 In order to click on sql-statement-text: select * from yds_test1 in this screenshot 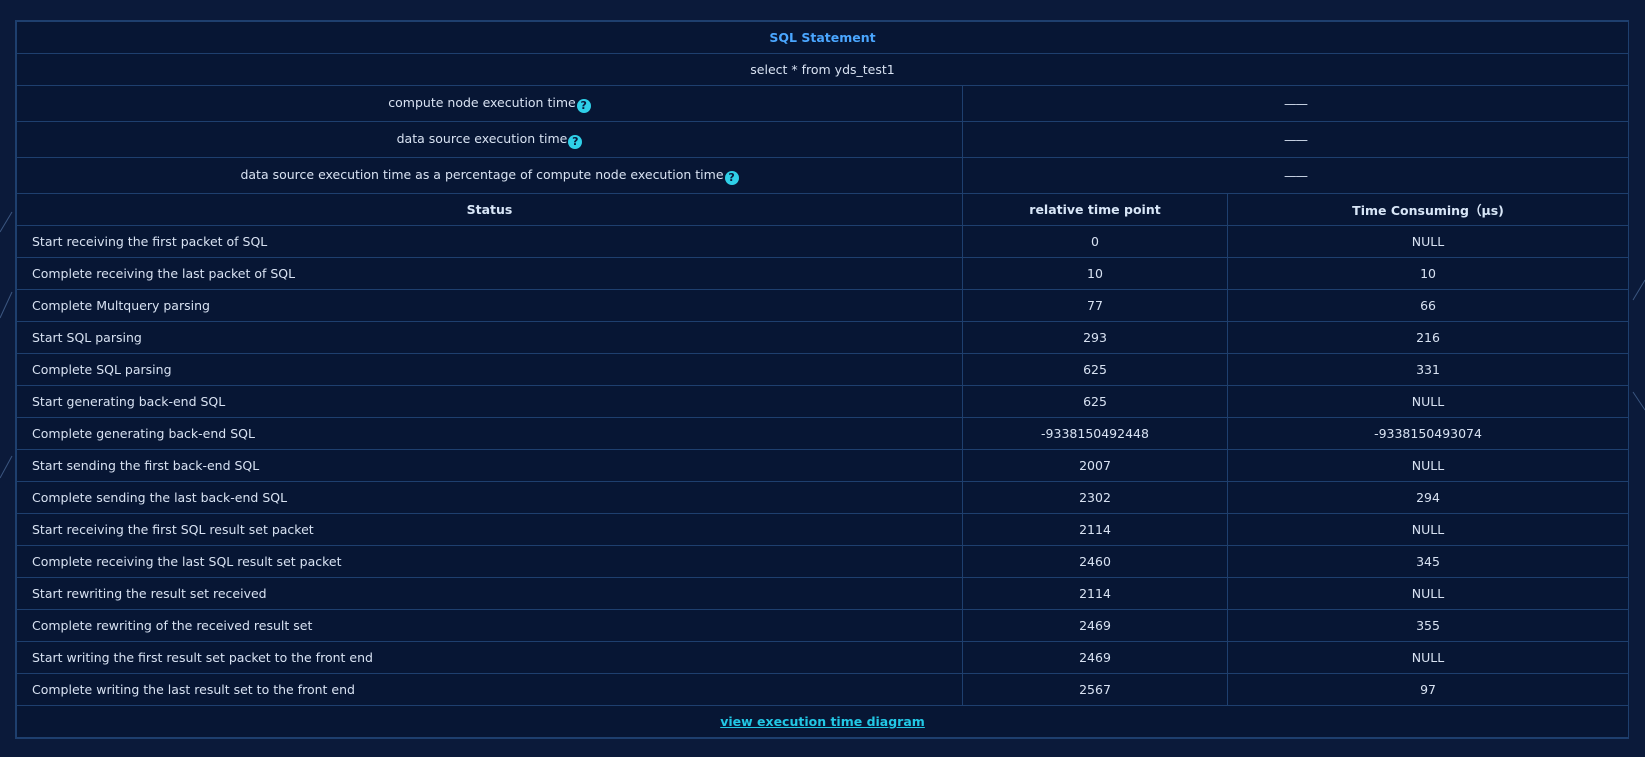, I will do `click(822, 69)`.